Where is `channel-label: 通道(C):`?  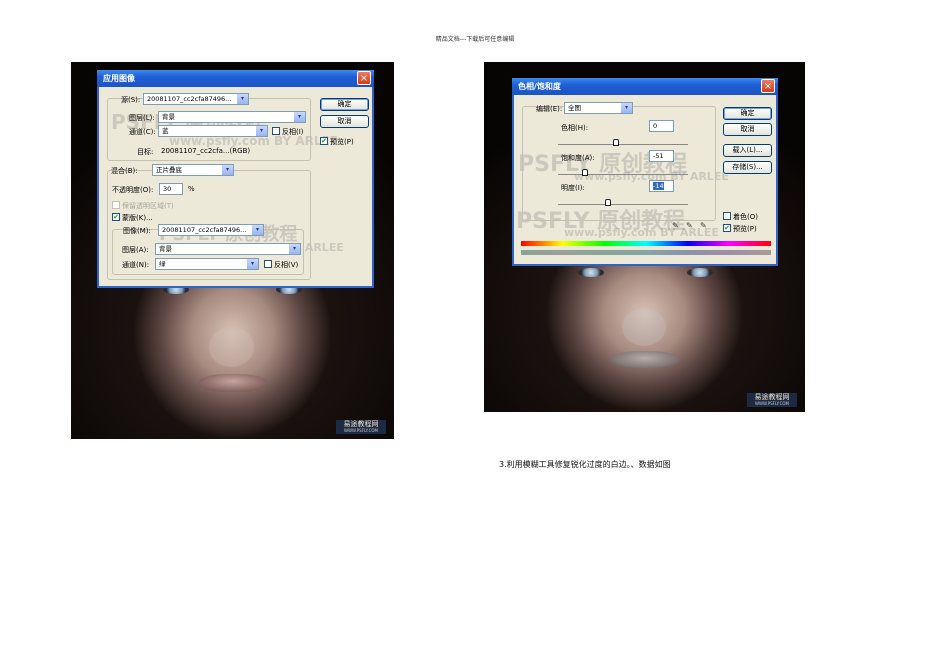
channel-label: 通道(C): is located at coordinates (142, 132).